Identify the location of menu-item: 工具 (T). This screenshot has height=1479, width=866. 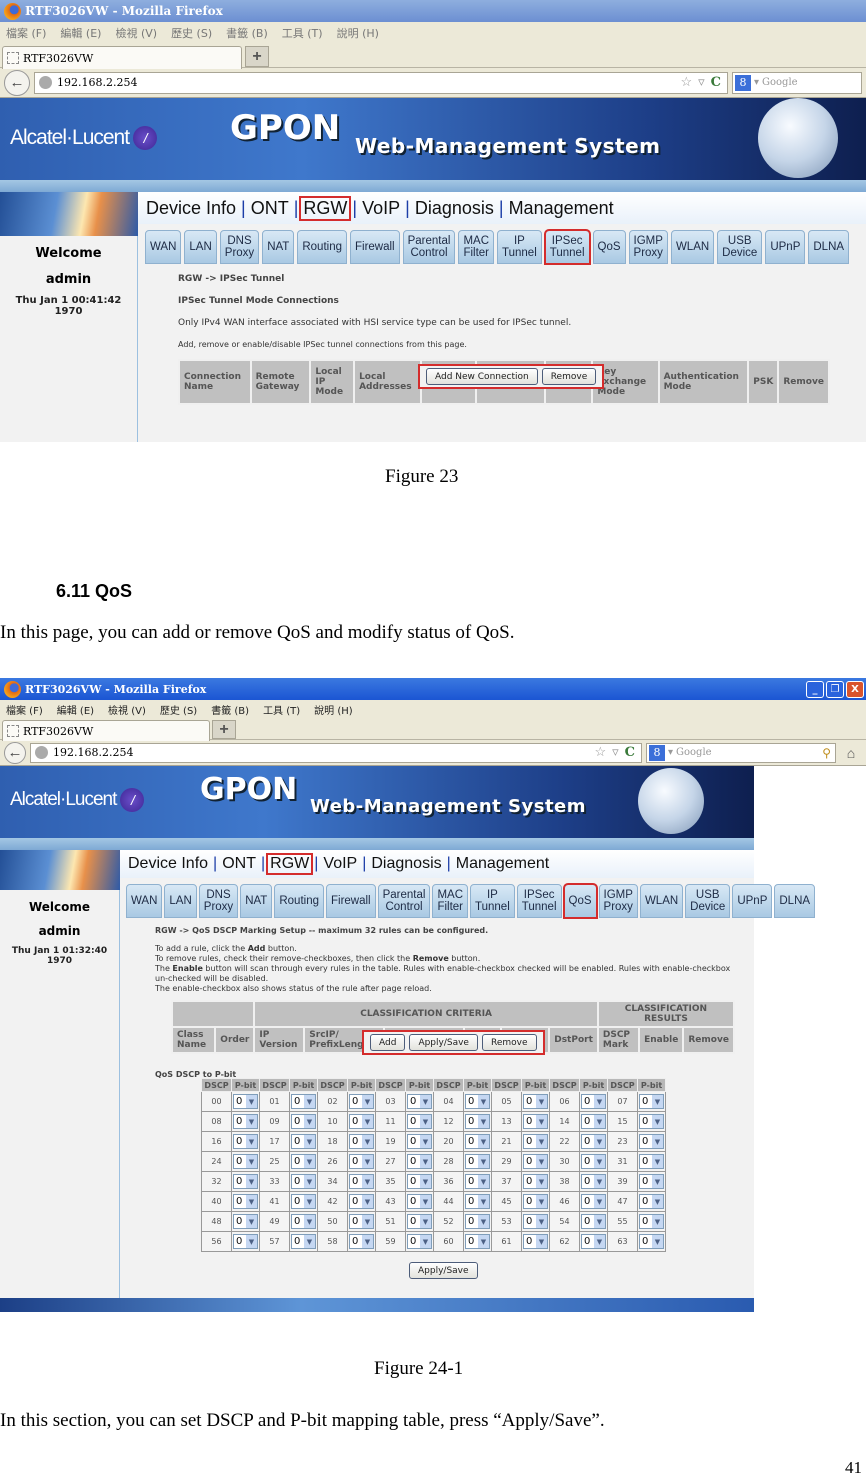
(302, 33).